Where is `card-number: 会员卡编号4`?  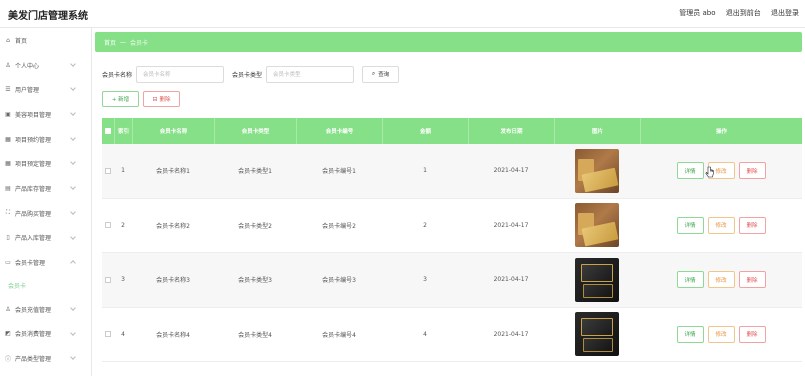
card-number: 会员卡编号4 is located at coordinates (339, 335).